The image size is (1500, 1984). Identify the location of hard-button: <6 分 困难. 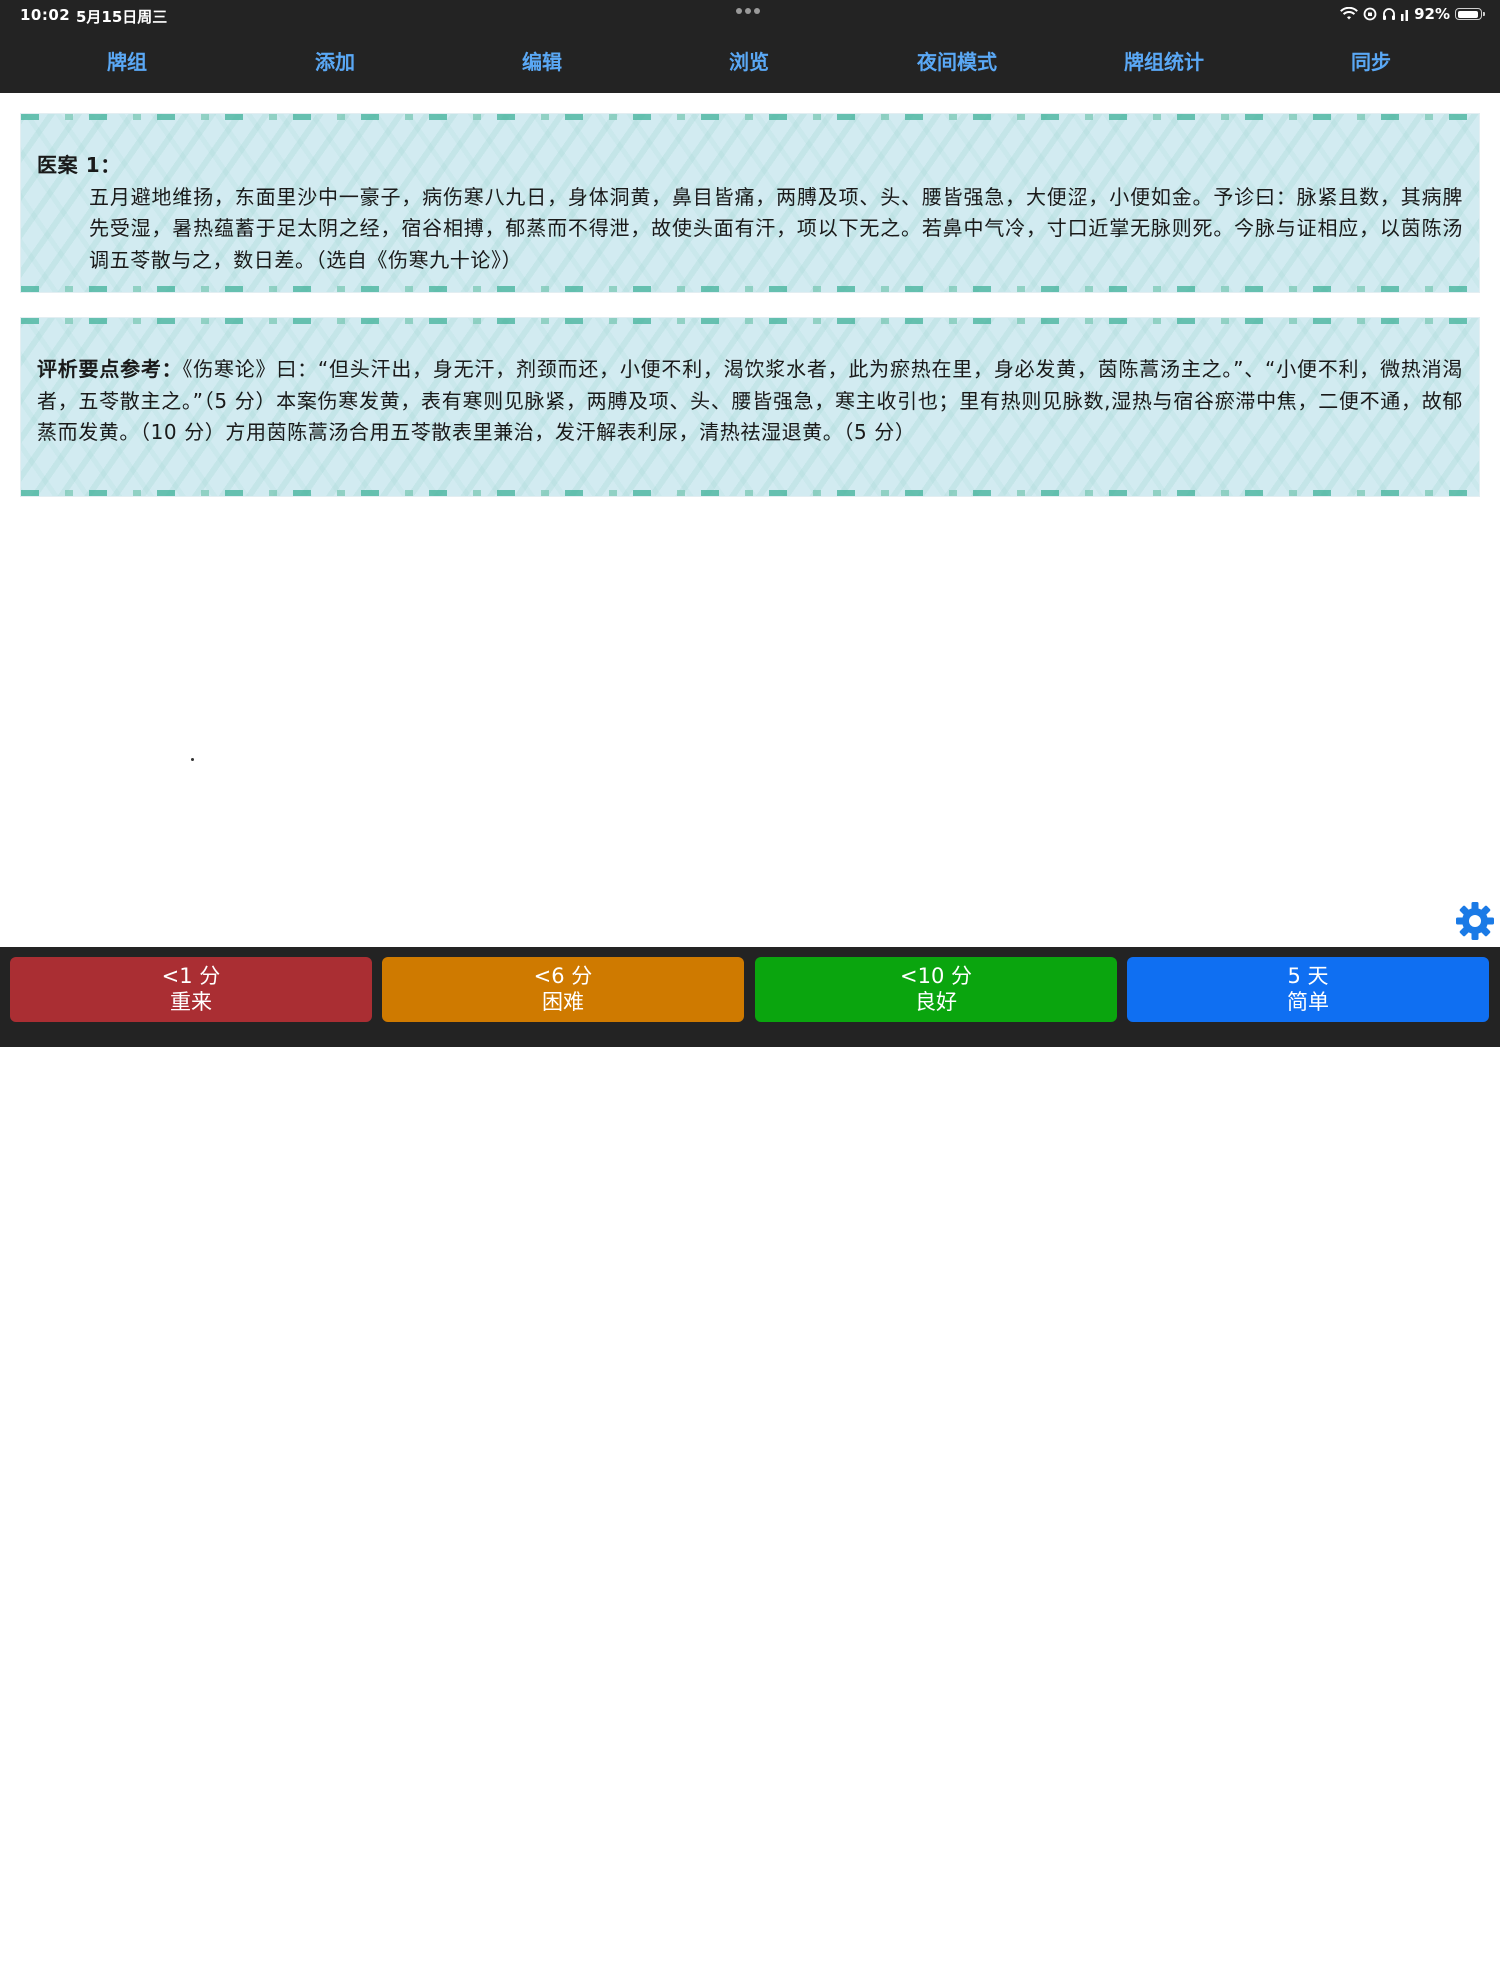
(563, 989).